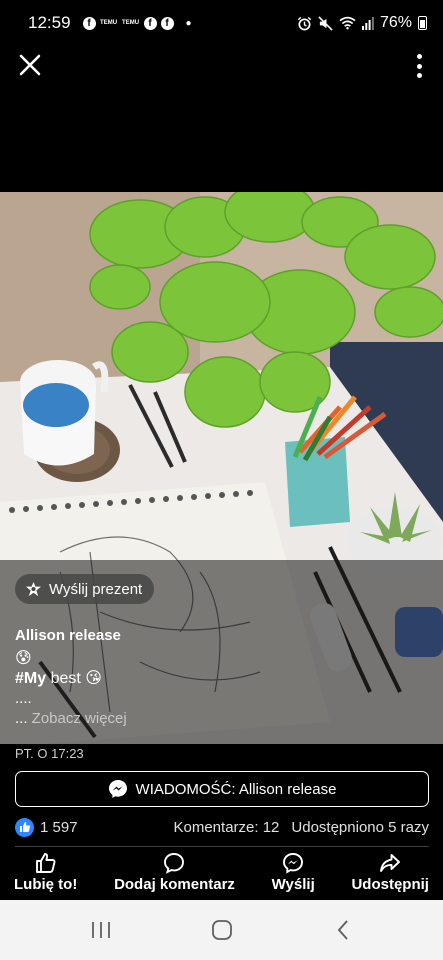  Describe the element at coordinates (174, 884) in the screenshot. I see `comment-button-label: Dodaj komentarz` at that location.